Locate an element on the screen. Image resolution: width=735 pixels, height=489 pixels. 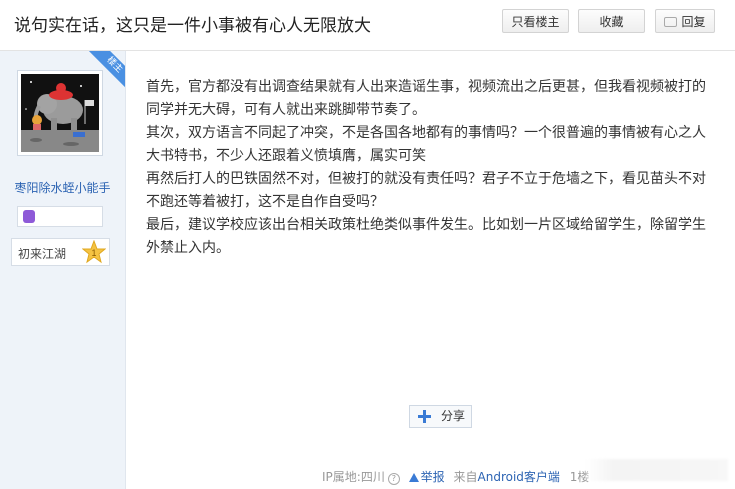
source-link: Android客户端 is located at coordinates (519, 476).